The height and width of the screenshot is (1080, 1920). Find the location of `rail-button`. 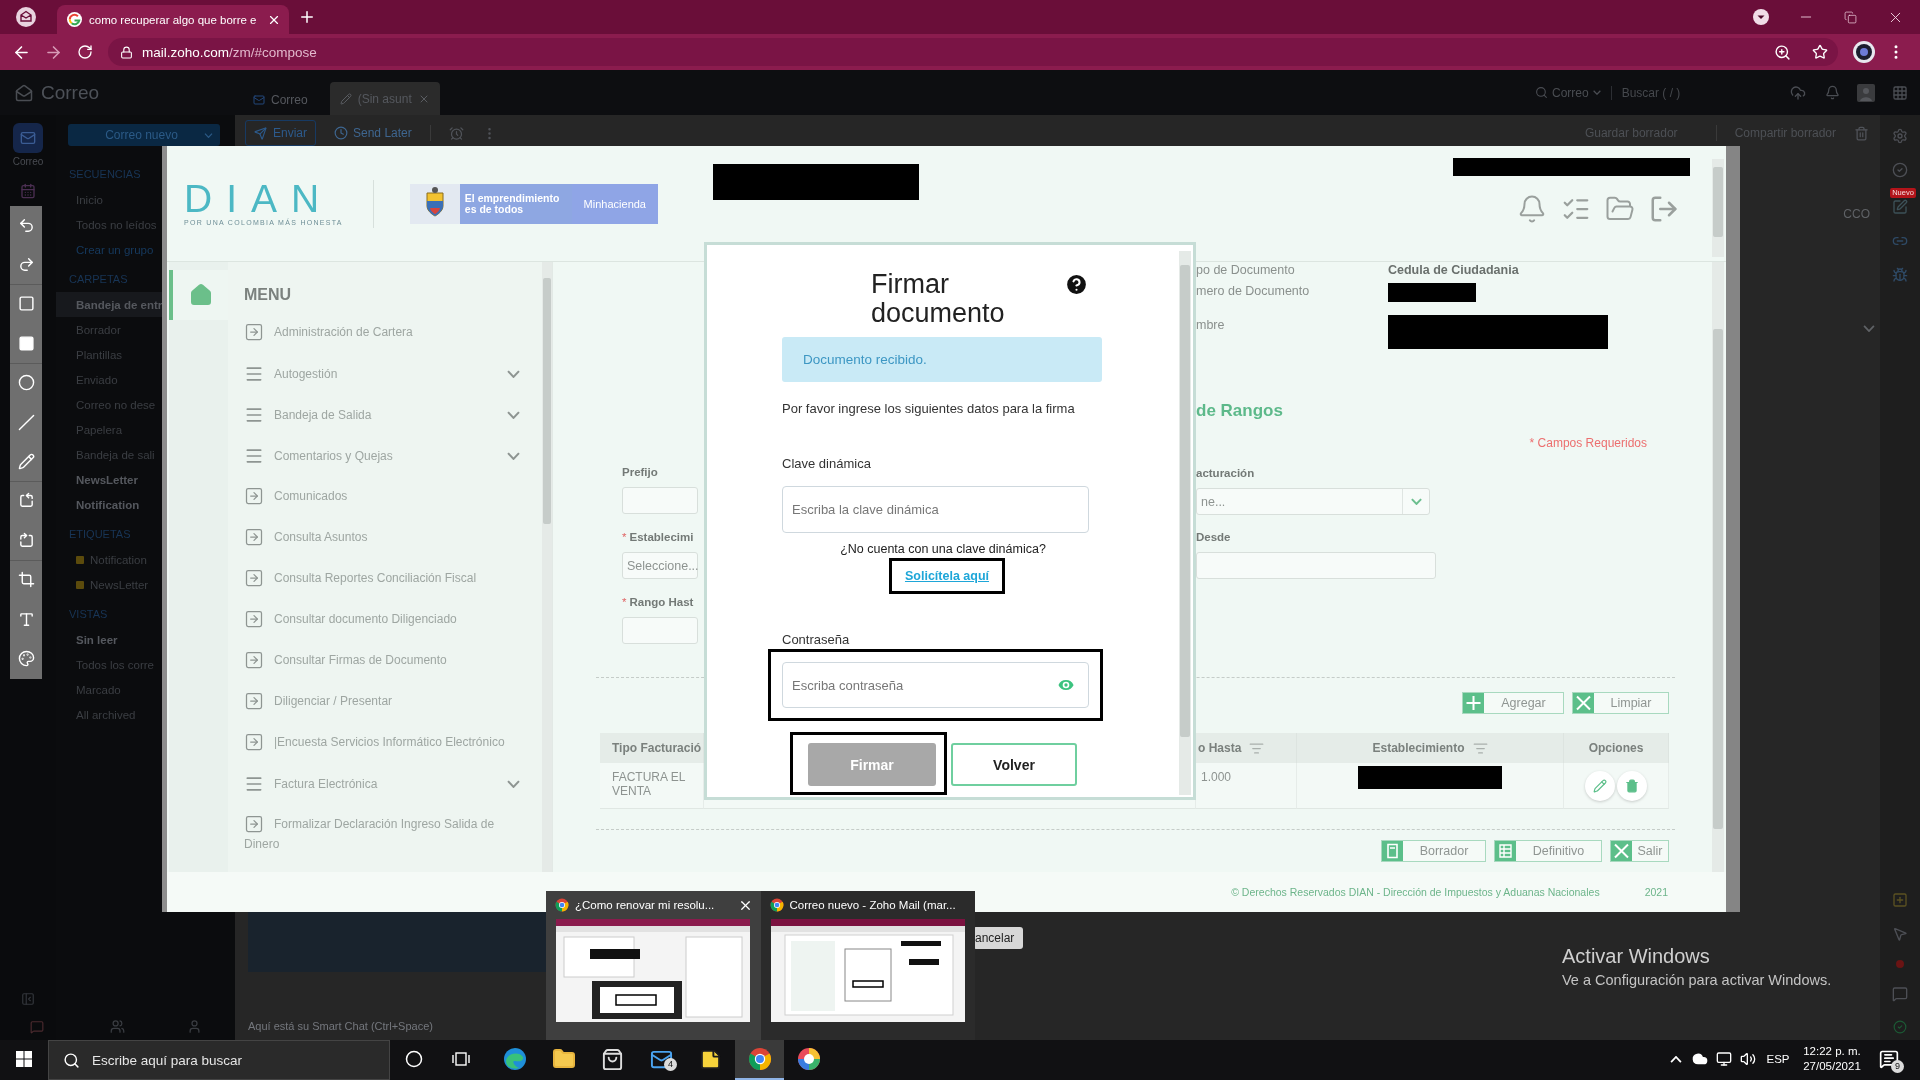

rail-button is located at coordinates (28, 138).